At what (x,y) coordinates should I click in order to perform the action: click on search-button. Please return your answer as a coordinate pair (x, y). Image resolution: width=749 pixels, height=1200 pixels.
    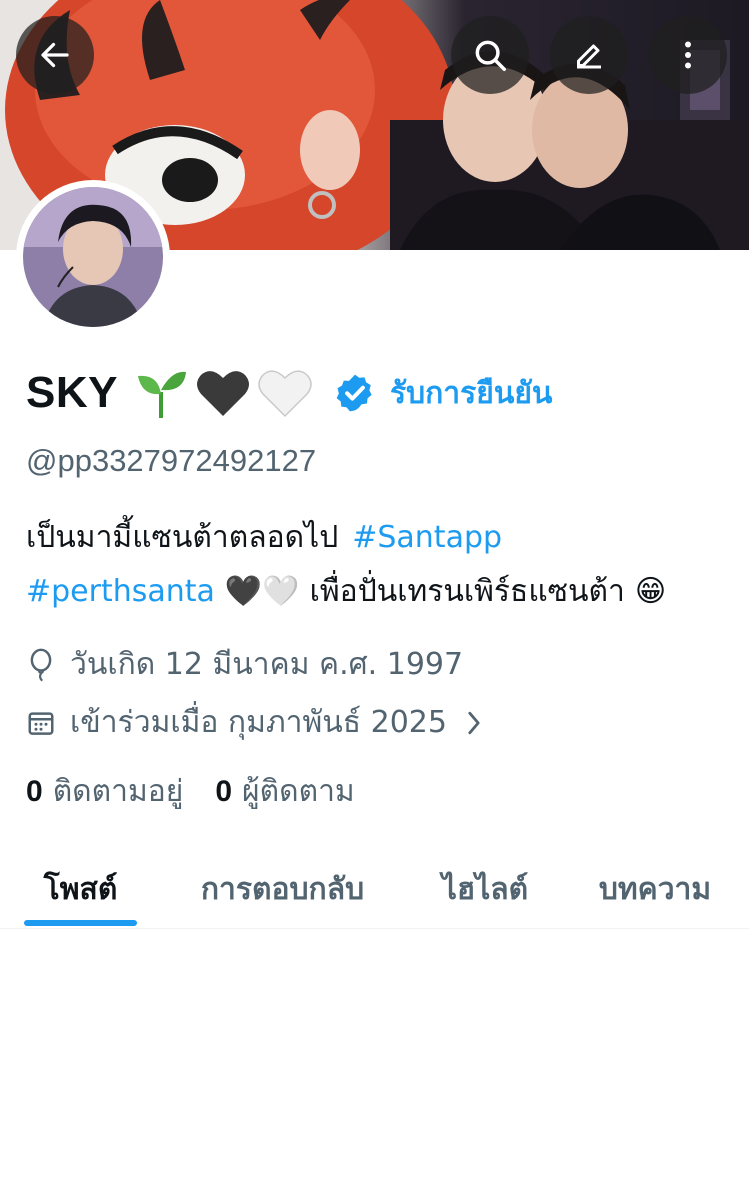
    Looking at the image, I should click on (490, 55).